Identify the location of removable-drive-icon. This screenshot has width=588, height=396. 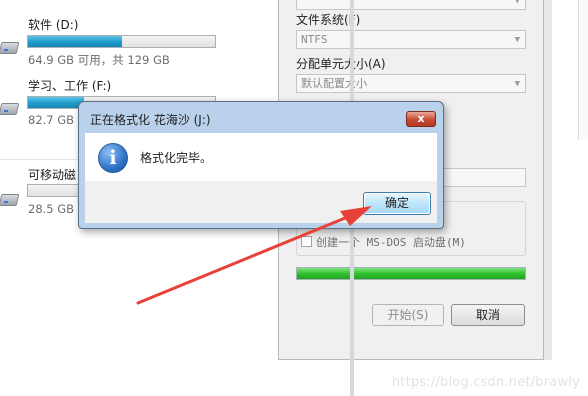
(10, 199).